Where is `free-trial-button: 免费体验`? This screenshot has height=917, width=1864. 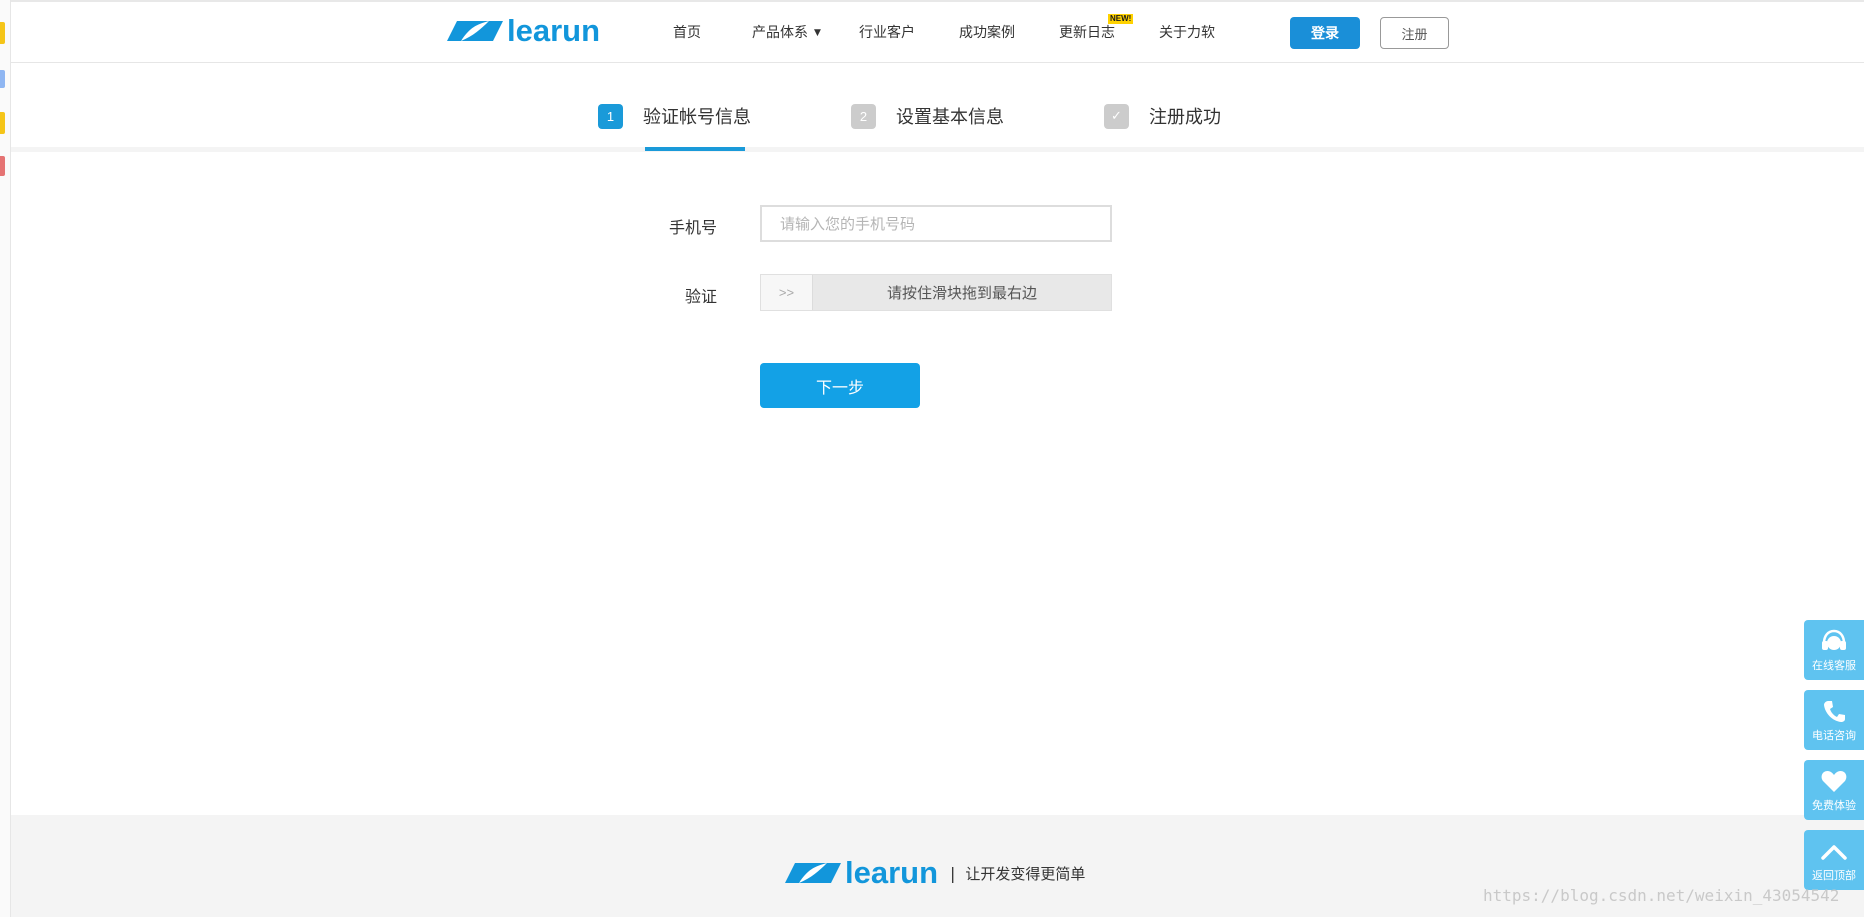
free-trial-button: 免费体验 is located at coordinates (1834, 790).